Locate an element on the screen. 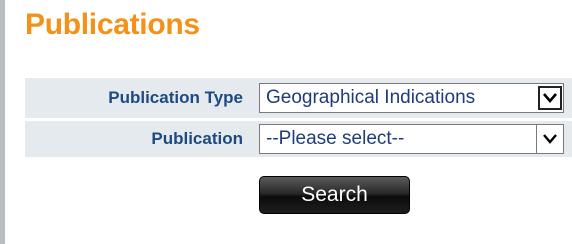 The width and height of the screenshot is (572, 244). search-button: Search is located at coordinates (334, 195).